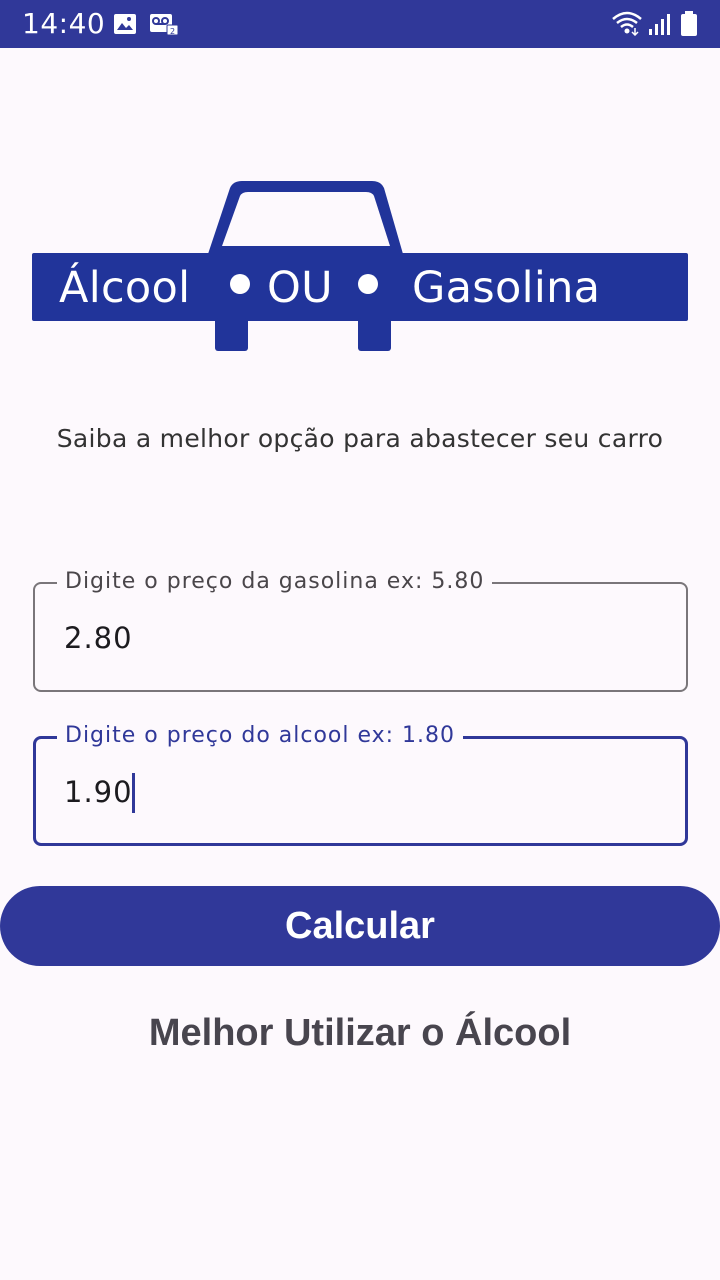 The width and height of the screenshot is (720, 1280). I want to click on alcohol-price-label: Digite o preço do alcool ex: 1.80, so click(260, 736).